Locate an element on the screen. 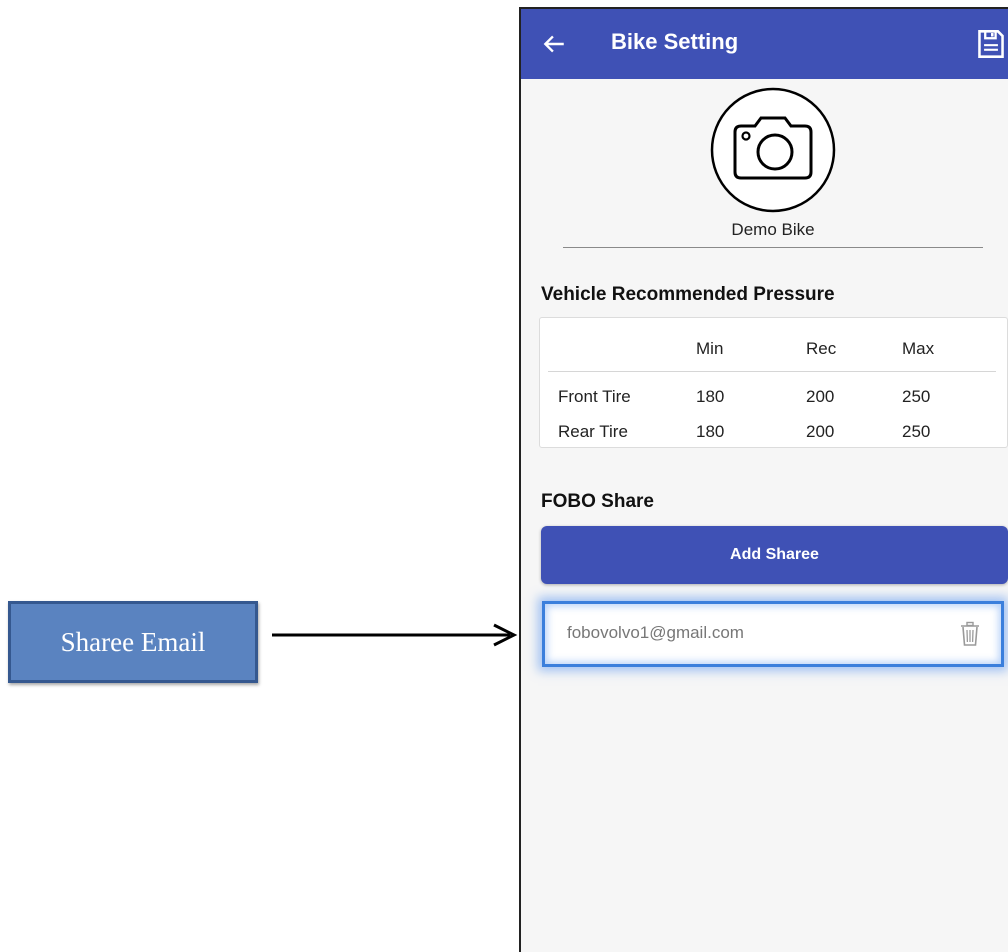  annotation-arrow-icon is located at coordinates (395, 635).